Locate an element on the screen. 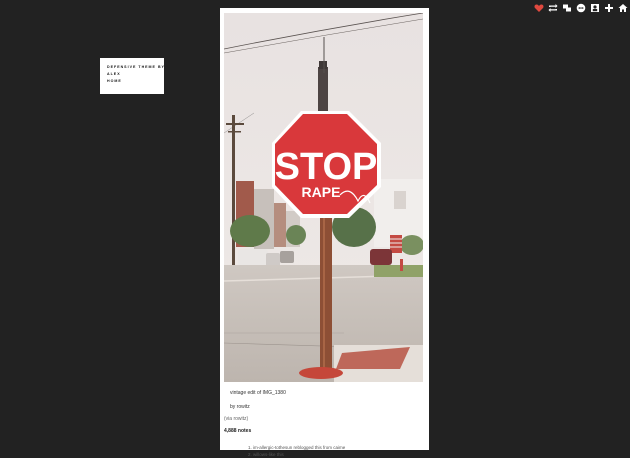 This screenshot has width=630, height=458. theme-credit: DEFENSIVE THEME BY is located at coordinates (136, 67).